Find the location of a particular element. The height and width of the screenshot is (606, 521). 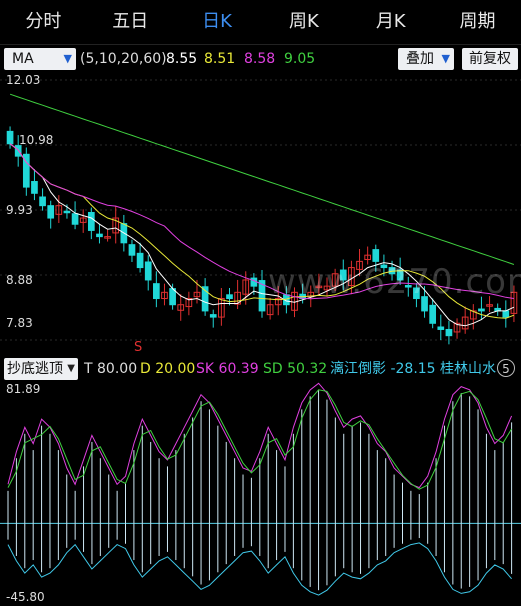

price-axis-label: 7.83 is located at coordinates (19, 323).